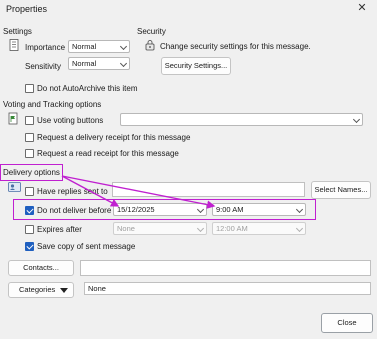 The width and height of the screenshot is (377, 339). I want to click on settings-heading: Settings, so click(17, 31).